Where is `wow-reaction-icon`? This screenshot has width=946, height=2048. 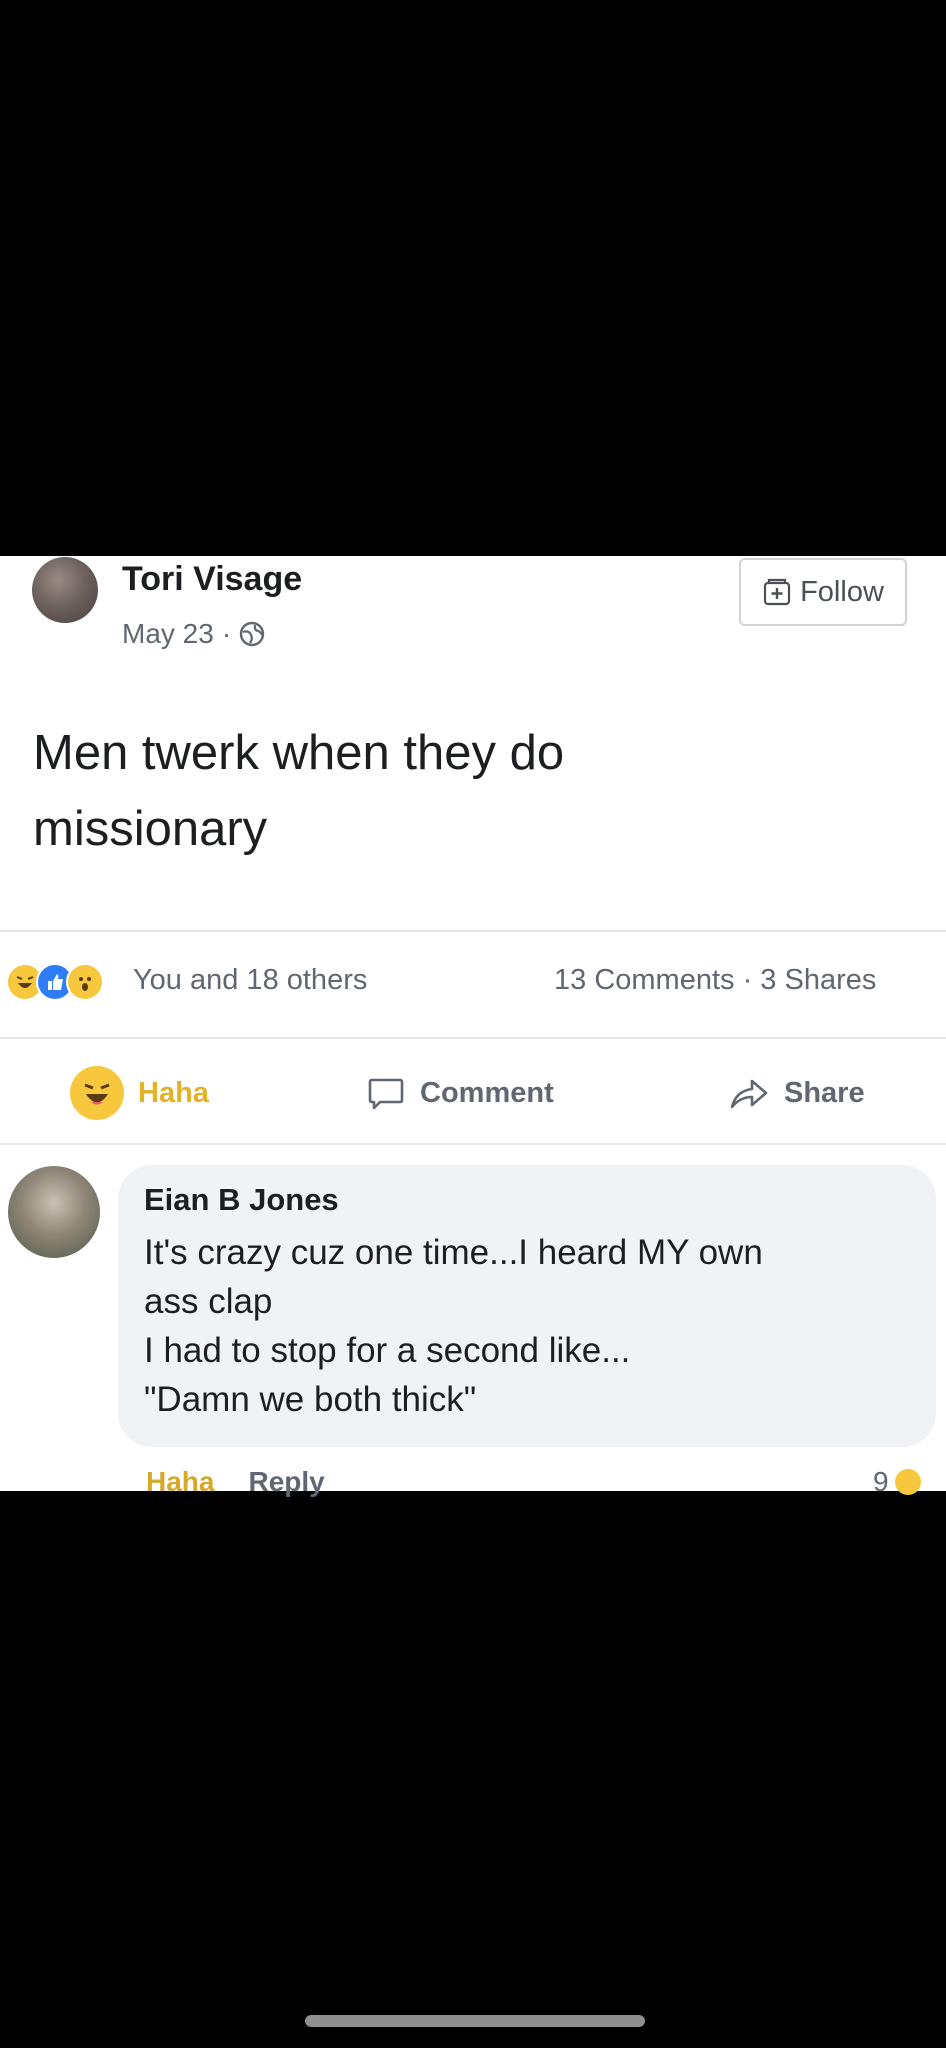 wow-reaction-icon is located at coordinates (85, 982).